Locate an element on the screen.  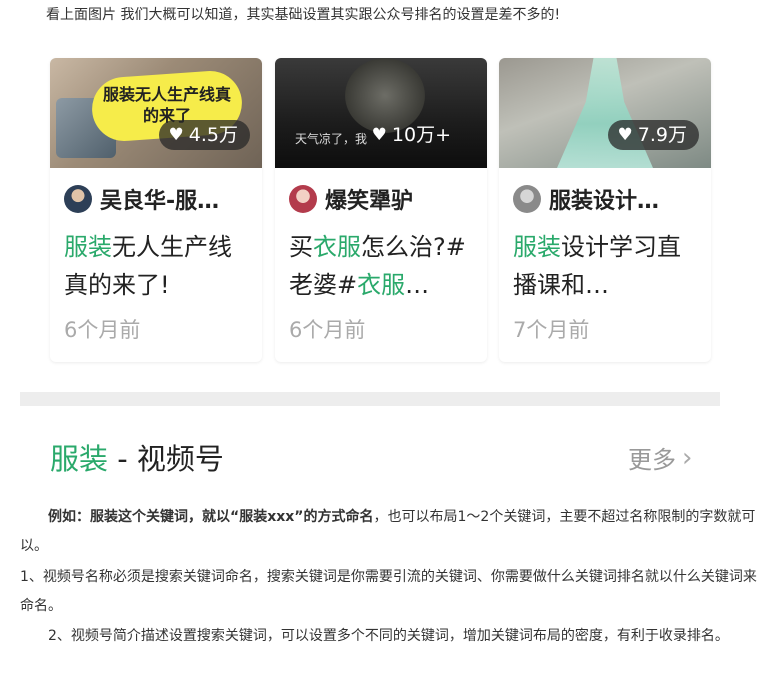
thumbnail-scene is located at coordinates (605, 113).